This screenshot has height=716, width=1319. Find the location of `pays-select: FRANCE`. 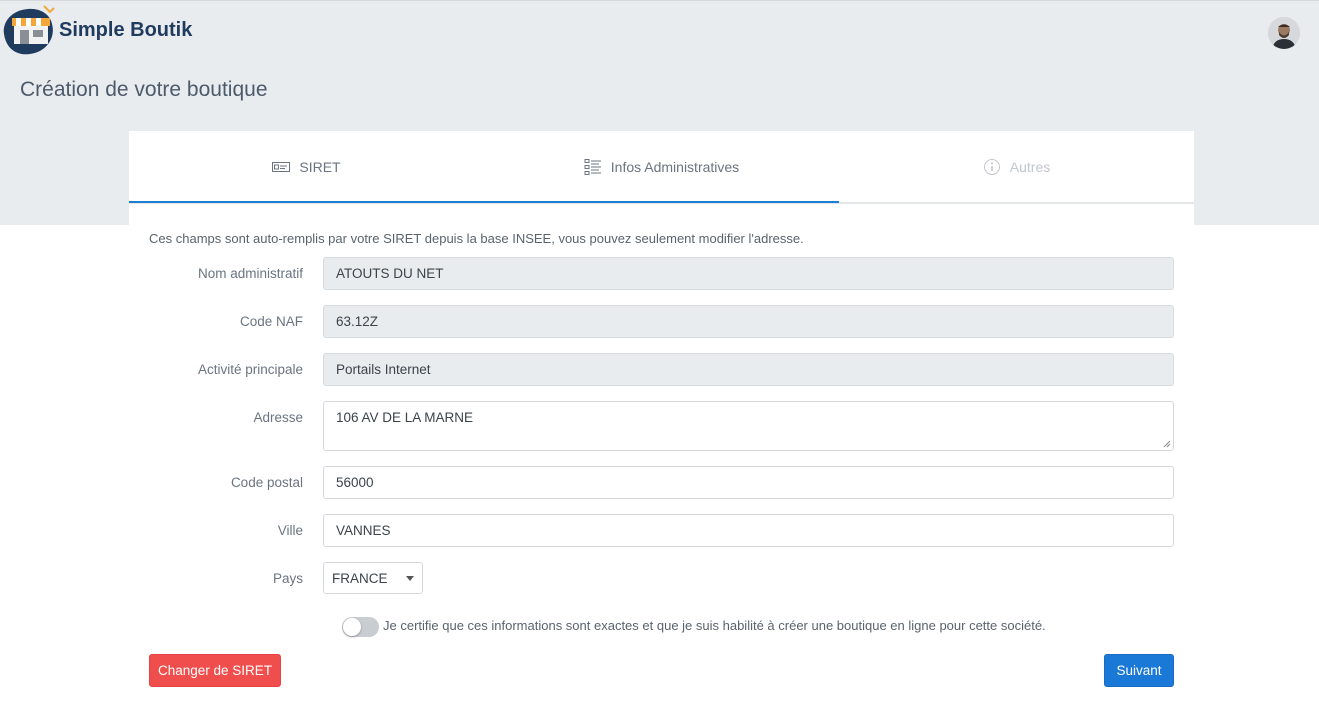

pays-select: FRANCE is located at coordinates (373, 578).